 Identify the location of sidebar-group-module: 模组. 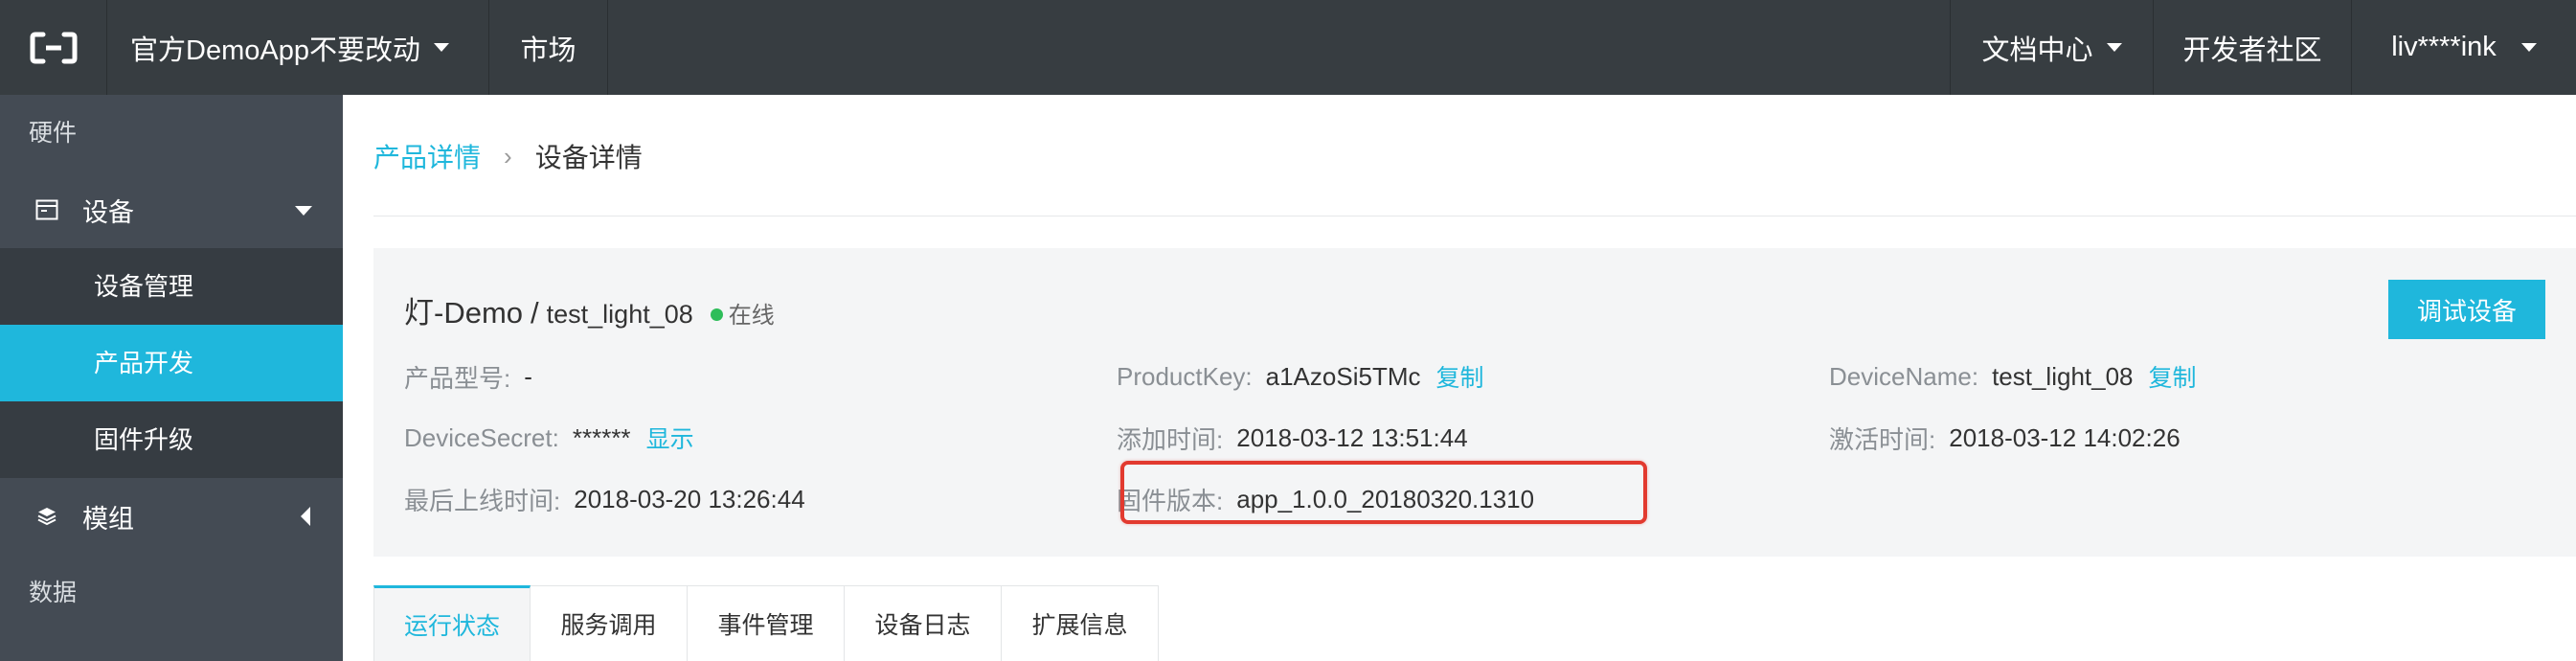
(171, 516).